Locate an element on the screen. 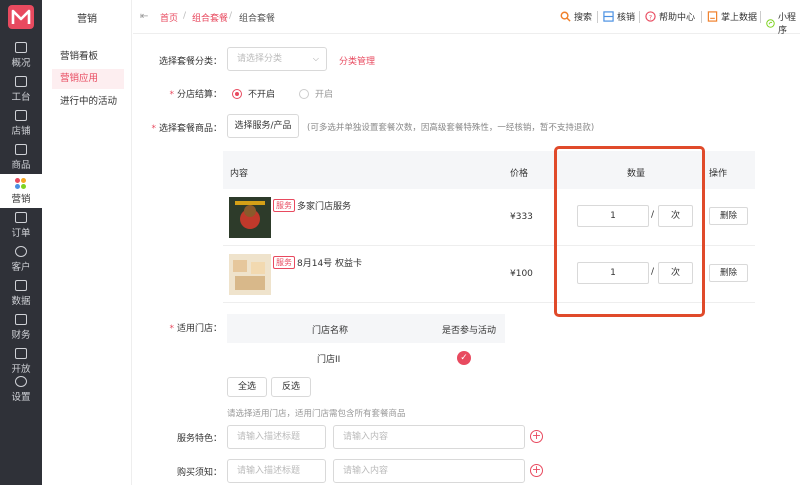 Image resolution: width=800 pixels, height=485 pixels. settlement-off-radio: 不开启 is located at coordinates (253, 93).